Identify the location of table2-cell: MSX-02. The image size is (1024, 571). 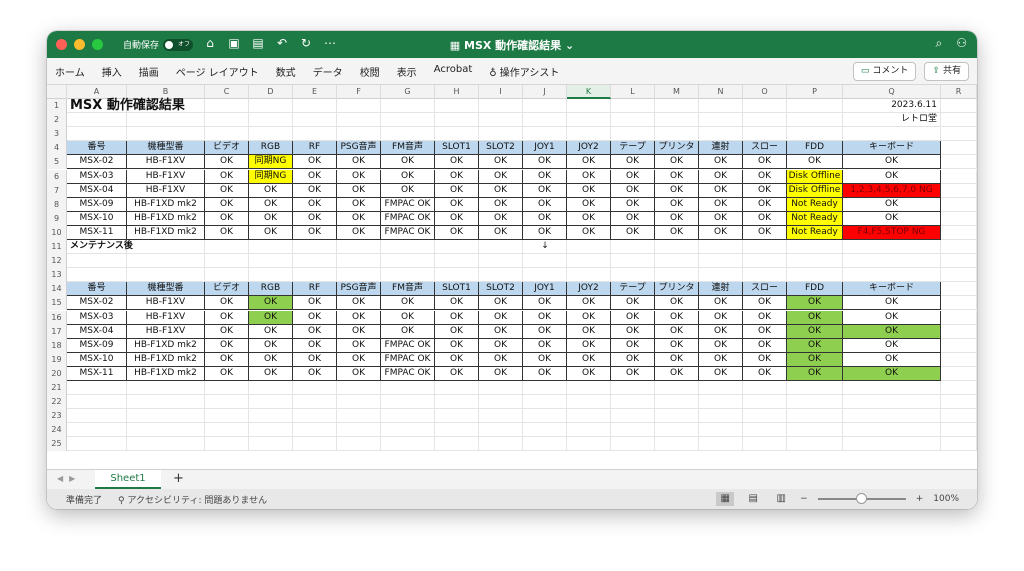
(97, 303).